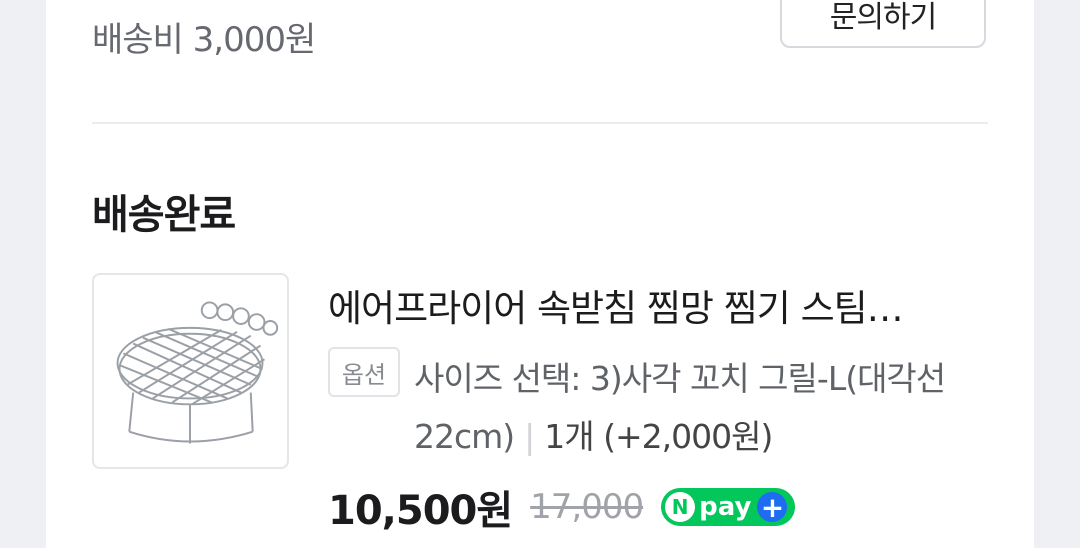 This screenshot has height=548, width=1080. I want to click on quantity: 1개 (+2,000원), so click(658, 436).